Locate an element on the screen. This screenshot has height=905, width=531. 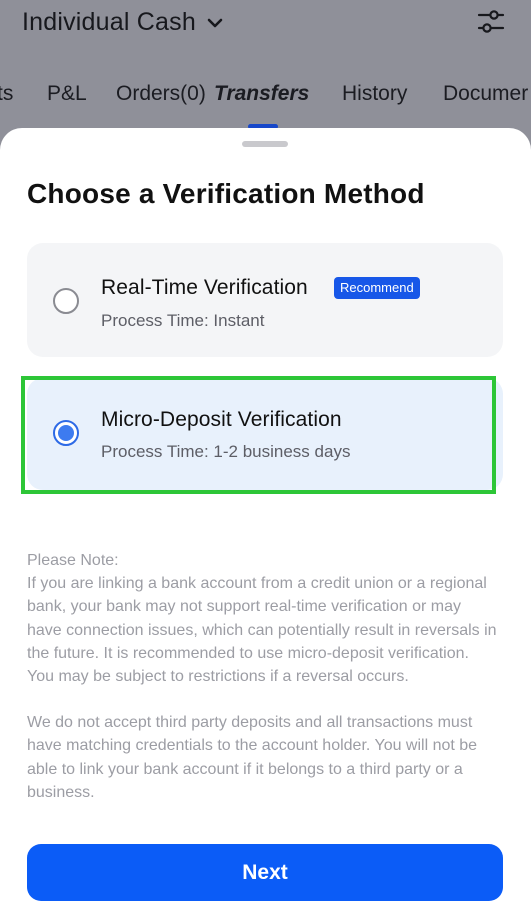
tab-history: History is located at coordinates (374, 94).